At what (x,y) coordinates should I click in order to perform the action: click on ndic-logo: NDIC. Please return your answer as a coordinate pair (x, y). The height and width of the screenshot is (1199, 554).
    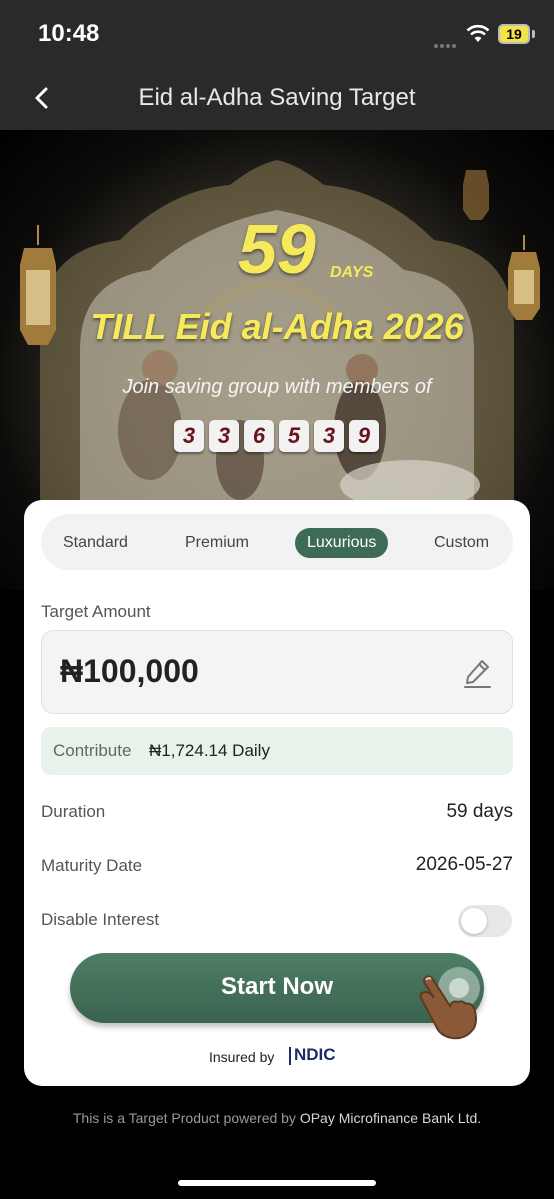
    Looking at the image, I should click on (317, 1057).